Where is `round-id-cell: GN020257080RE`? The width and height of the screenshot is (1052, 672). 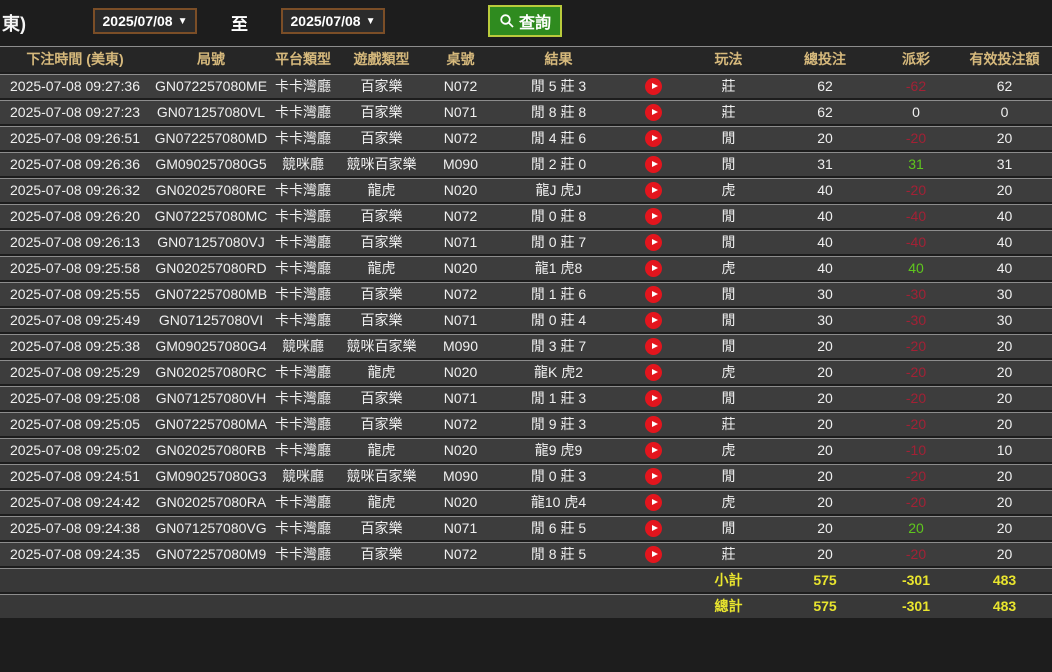 round-id-cell: GN020257080RE is located at coordinates (211, 191).